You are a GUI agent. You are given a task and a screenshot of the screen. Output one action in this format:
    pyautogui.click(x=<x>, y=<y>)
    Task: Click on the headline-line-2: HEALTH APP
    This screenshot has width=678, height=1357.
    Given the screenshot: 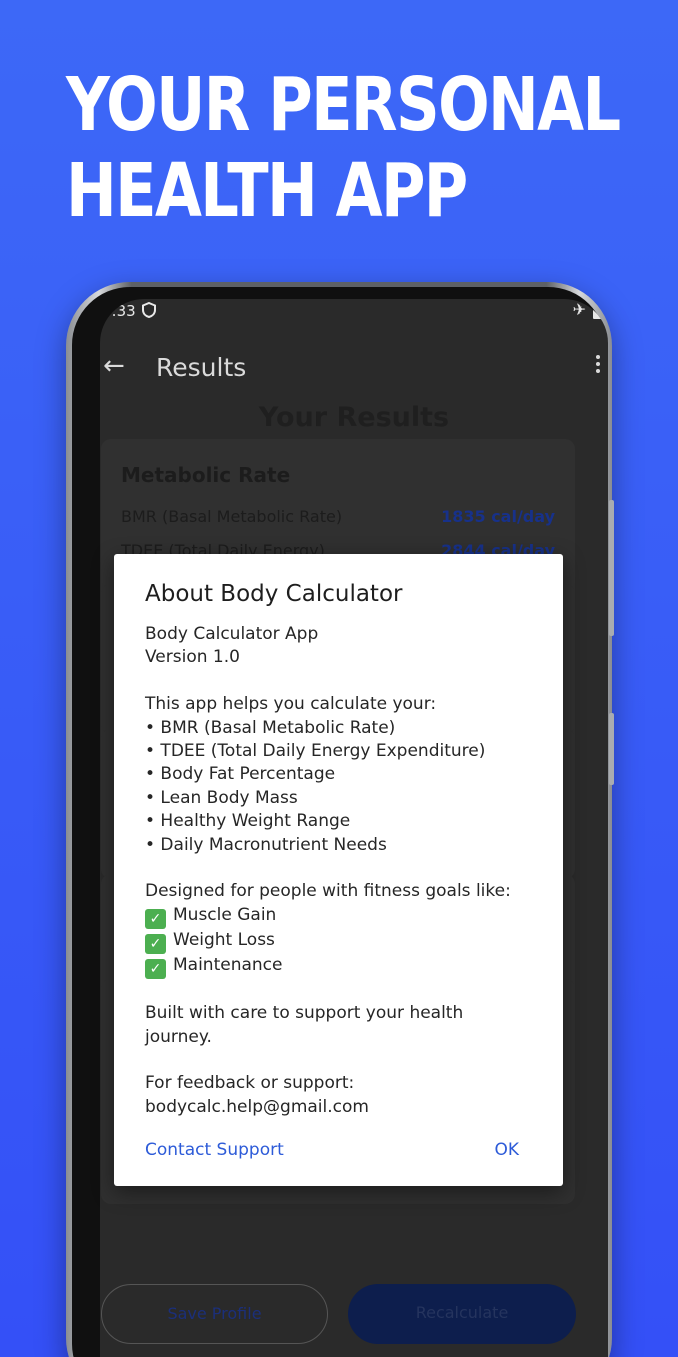 What is the action you would take?
    pyautogui.click(x=267, y=191)
    